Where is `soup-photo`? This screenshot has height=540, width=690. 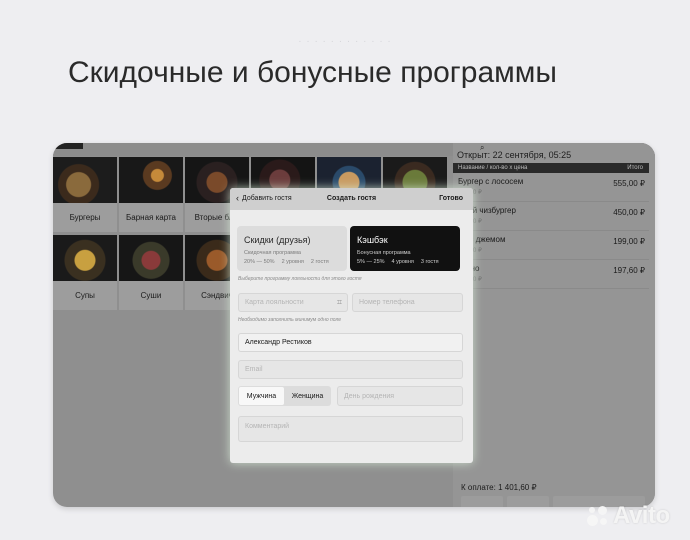 soup-photo is located at coordinates (85, 258).